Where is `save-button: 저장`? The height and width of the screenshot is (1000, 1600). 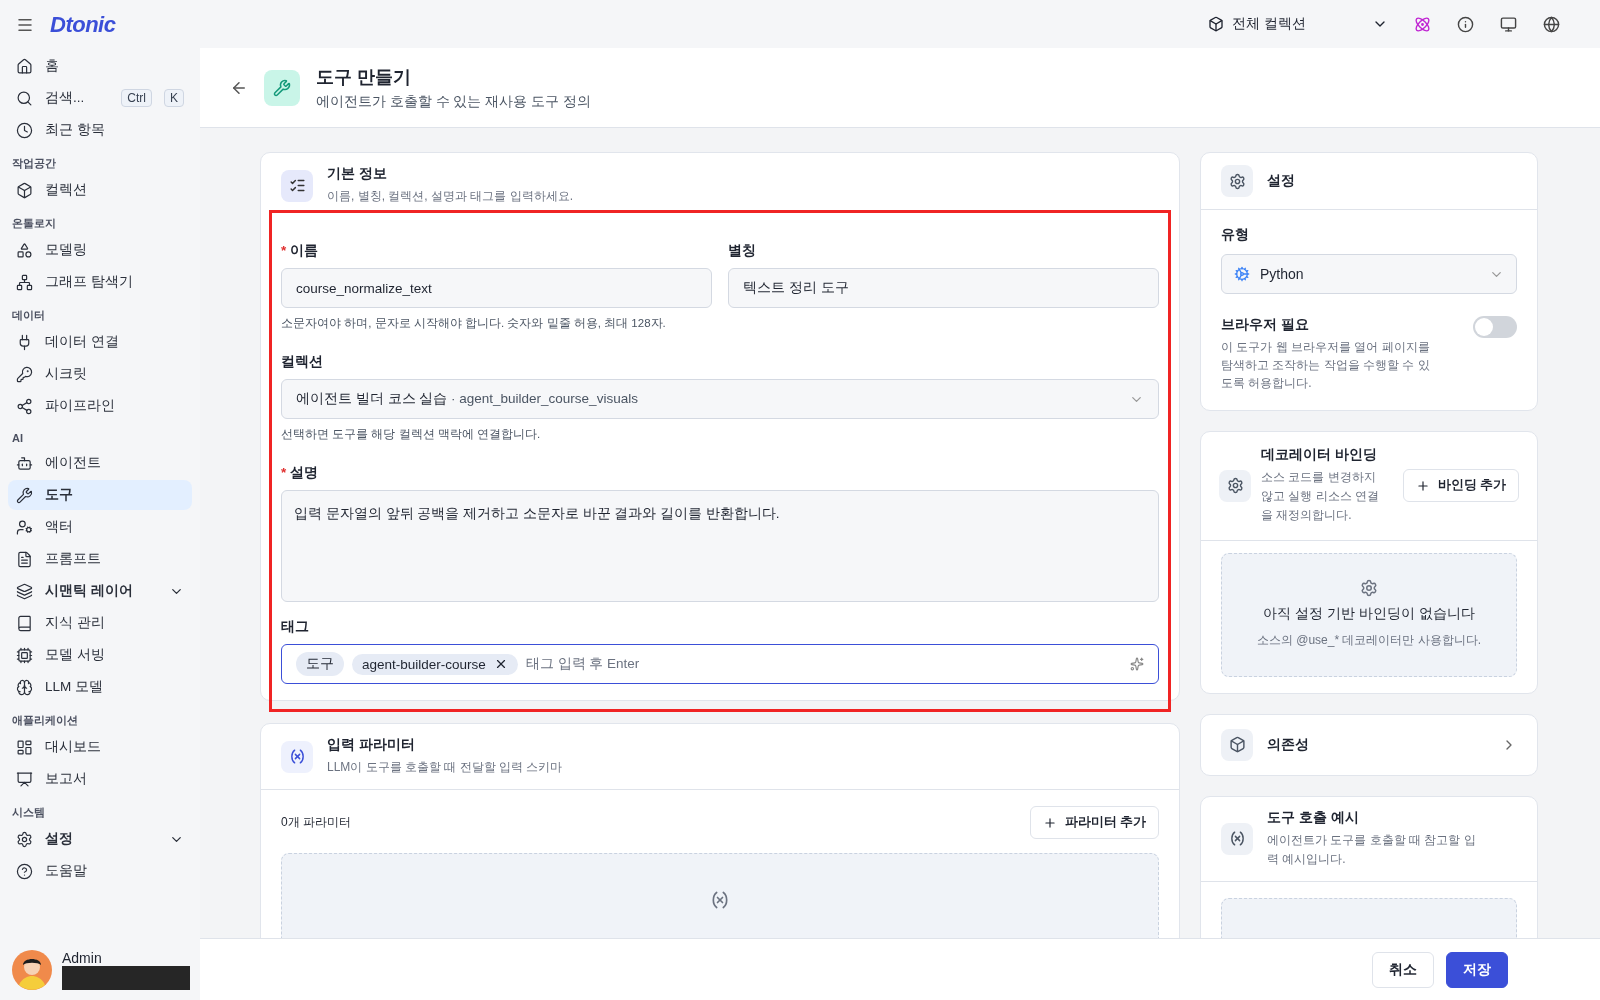
save-button: 저장 is located at coordinates (1477, 969).